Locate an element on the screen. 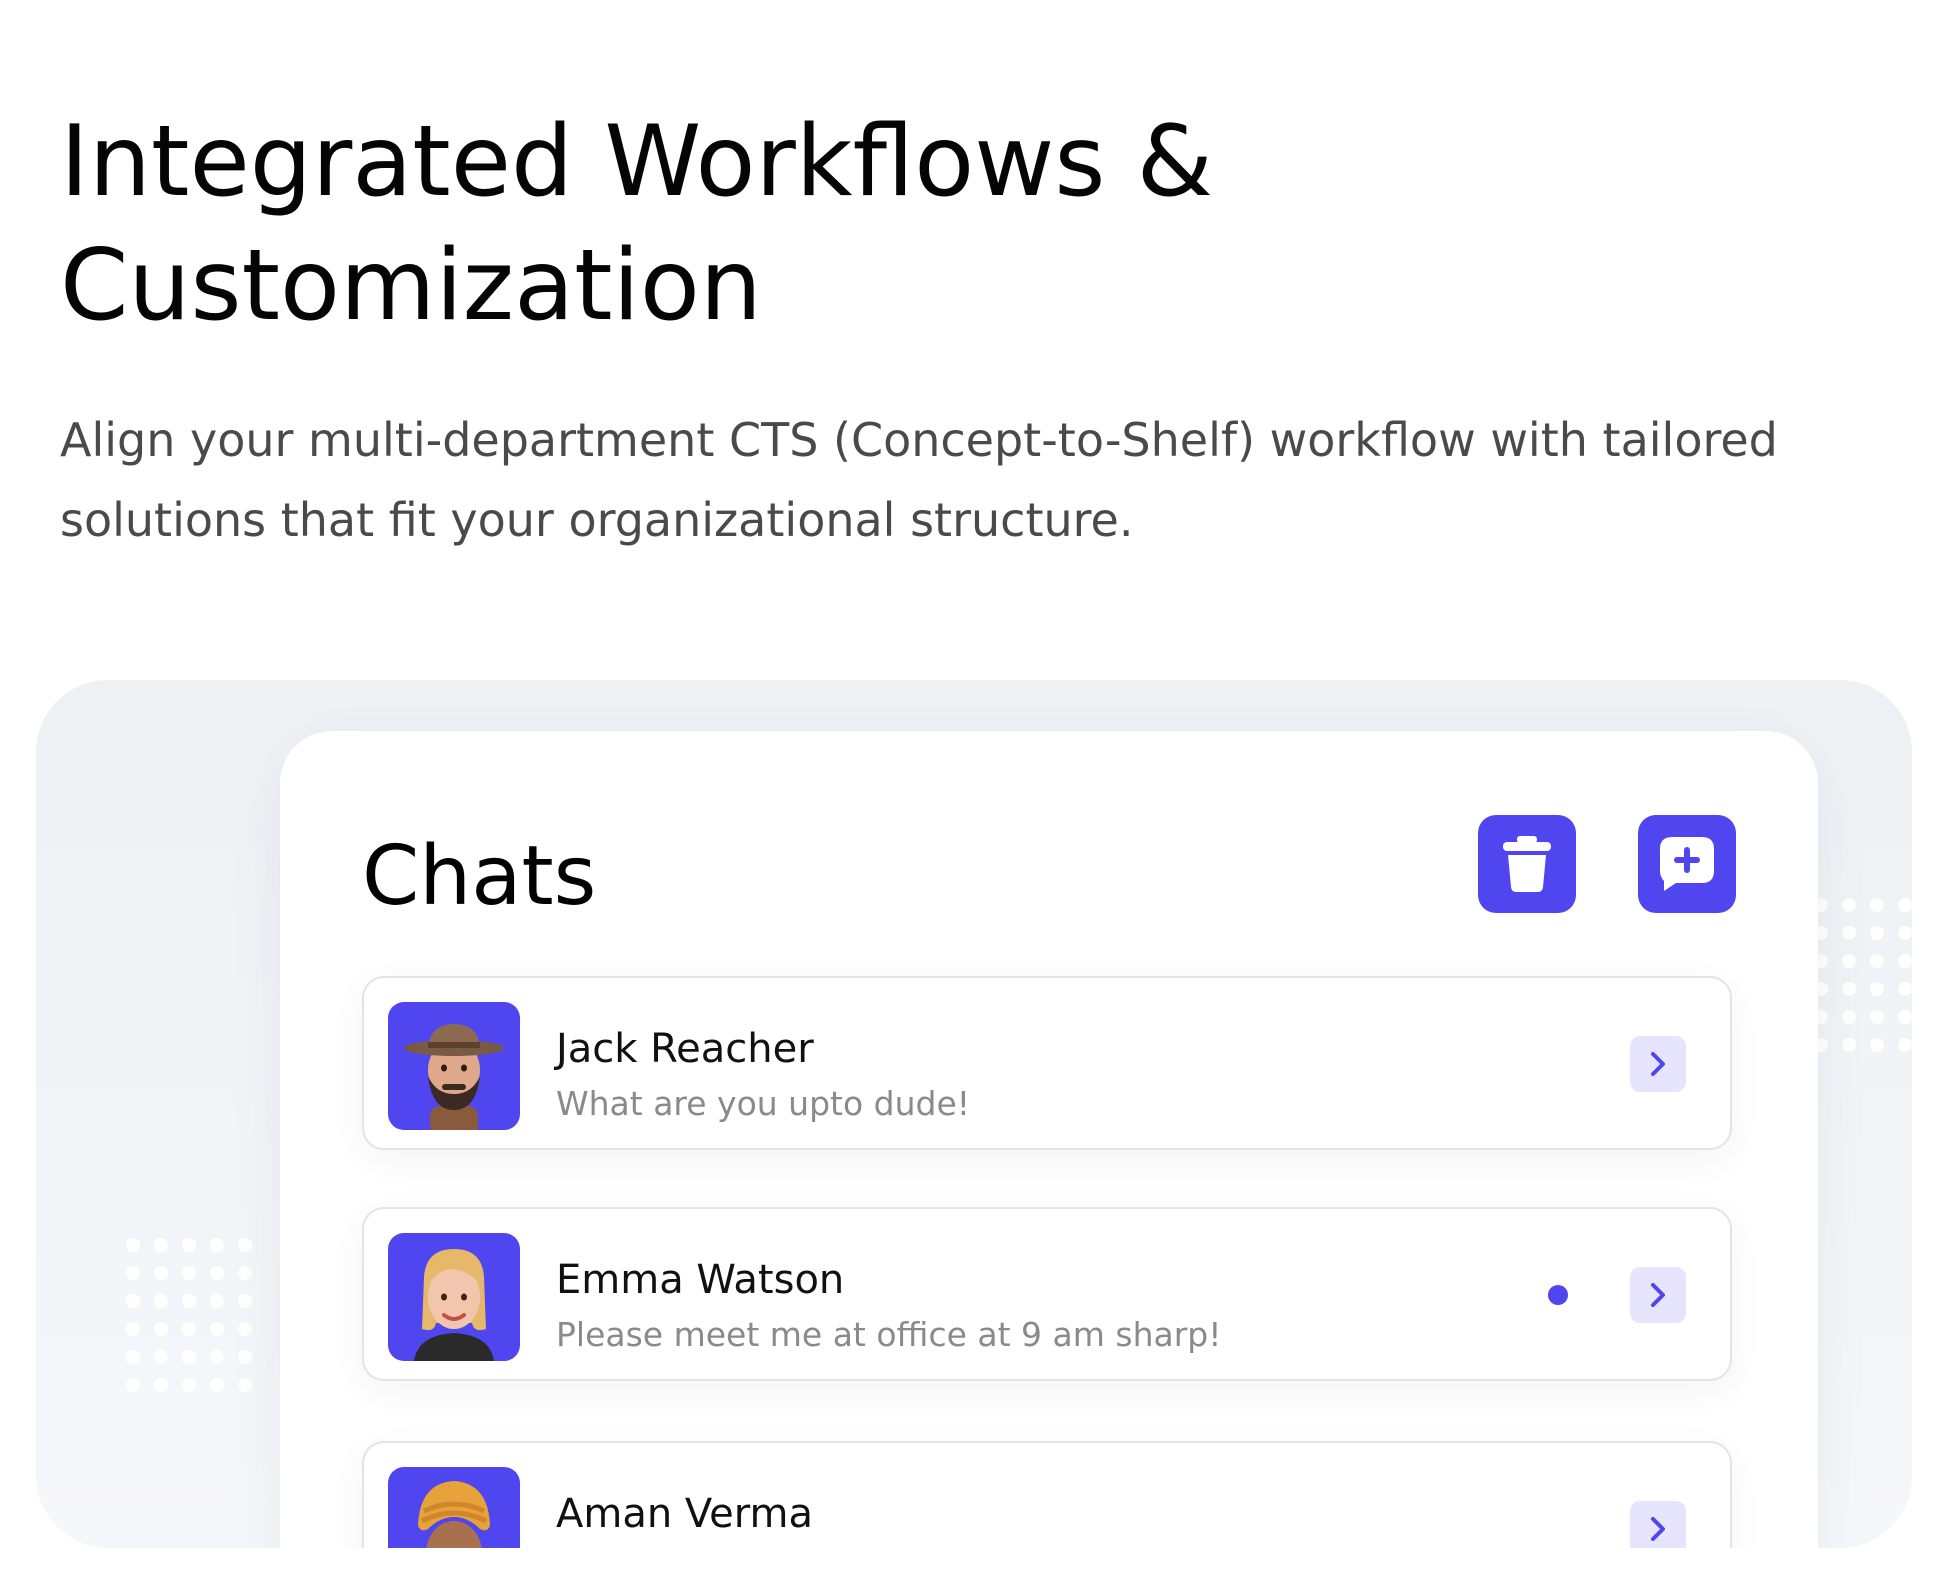  chat-list-title: Chats is located at coordinates (479, 876).